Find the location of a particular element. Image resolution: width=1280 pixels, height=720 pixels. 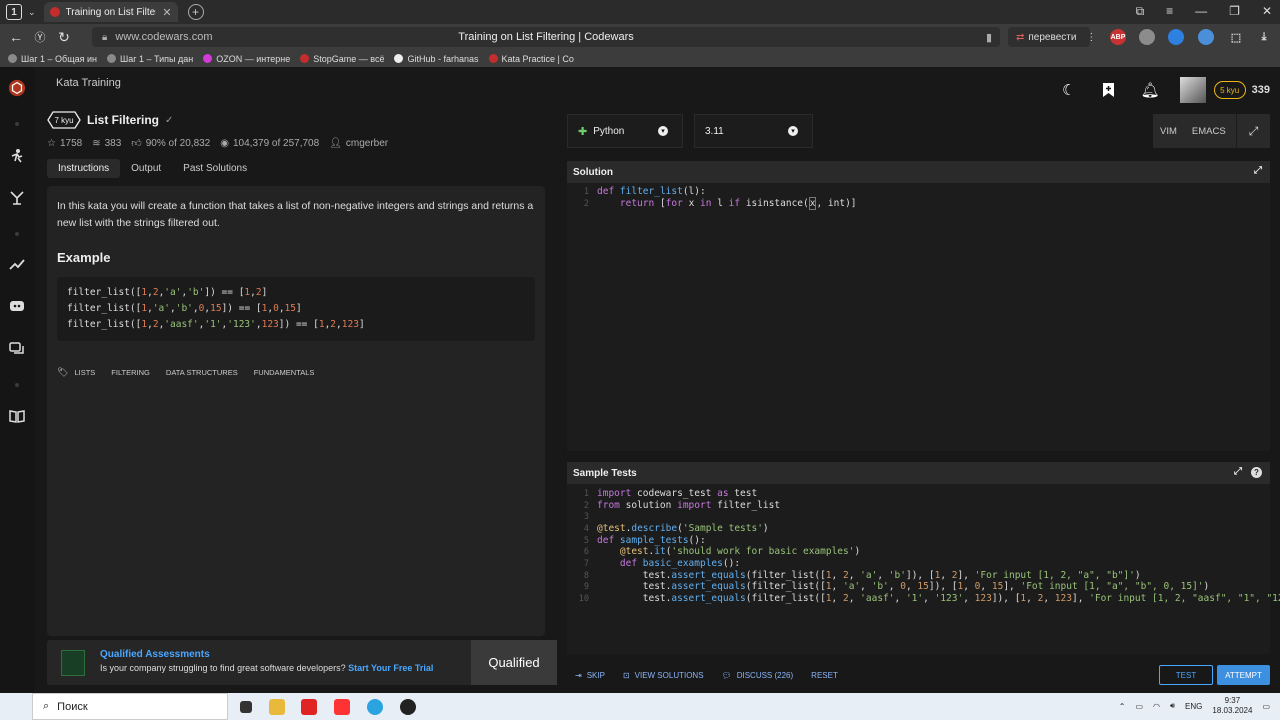

tab-past-solutions: Past Solutions is located at coordinates (215, 168).